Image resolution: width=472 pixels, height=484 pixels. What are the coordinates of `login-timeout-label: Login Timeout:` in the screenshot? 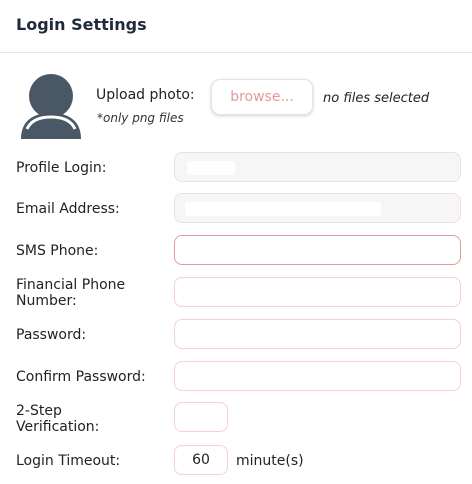 It's located at (68, 461).